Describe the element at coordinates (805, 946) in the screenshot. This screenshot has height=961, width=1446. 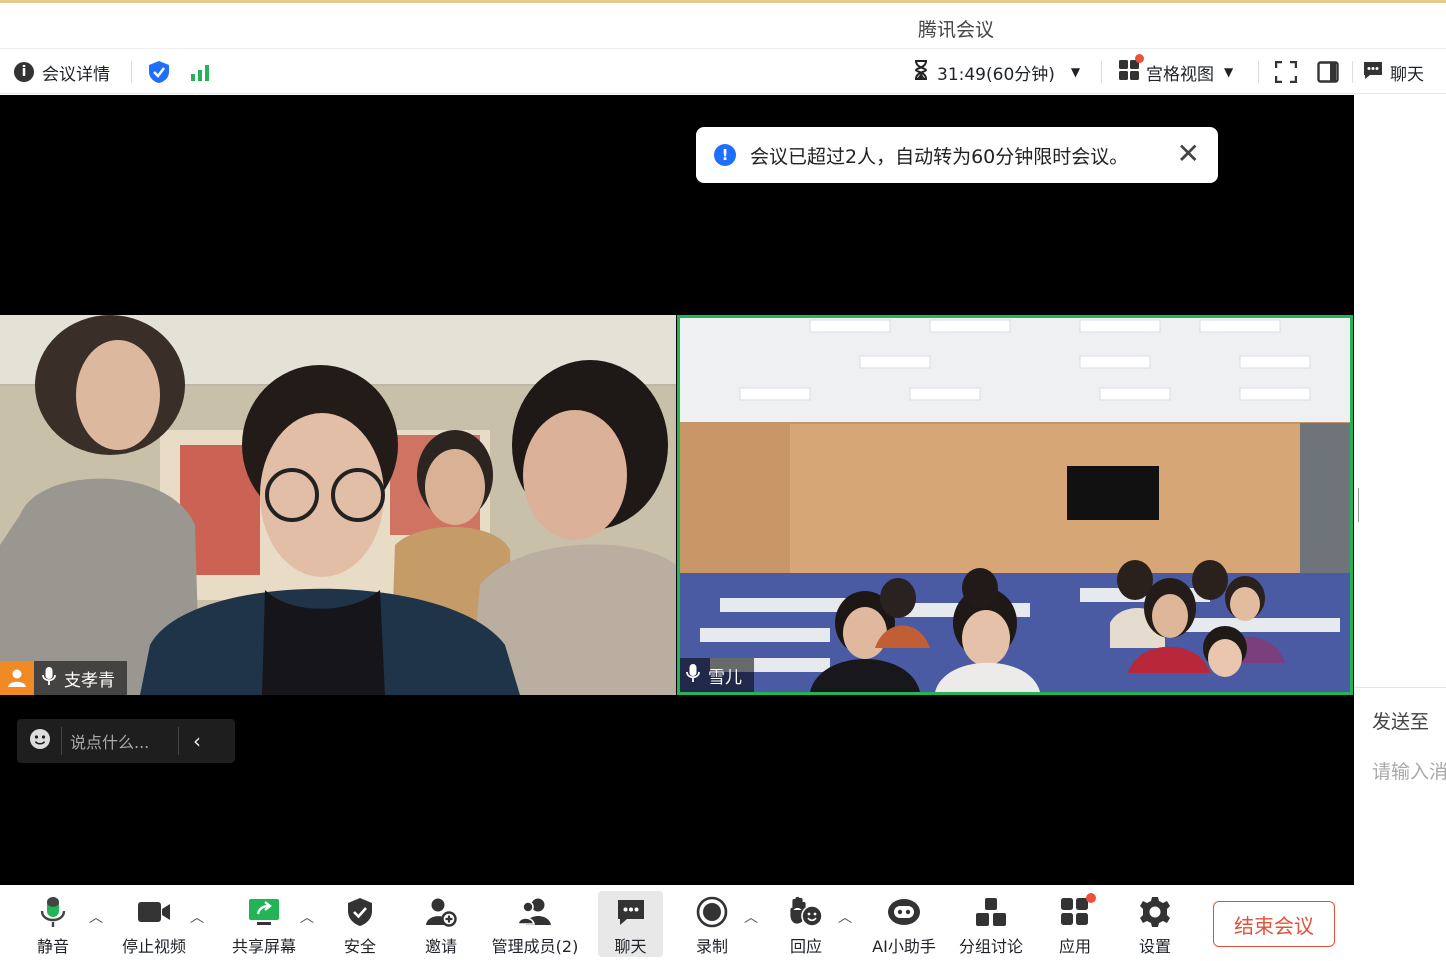
I see `react-label: 回应` at that location.